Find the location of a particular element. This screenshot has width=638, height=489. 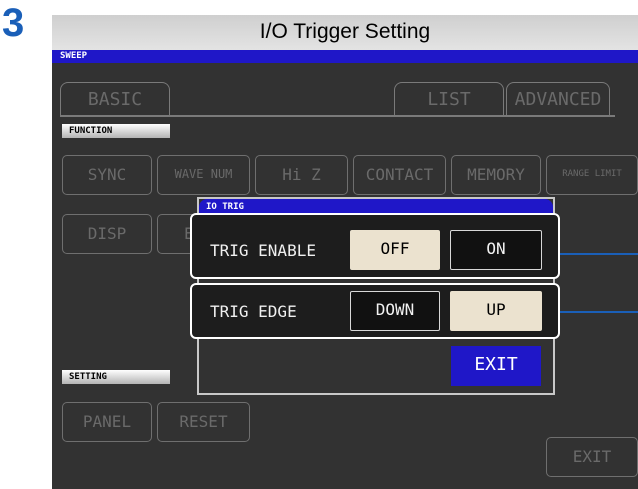

function-section-label: FUNCTION is located at coordinates (116, 131).